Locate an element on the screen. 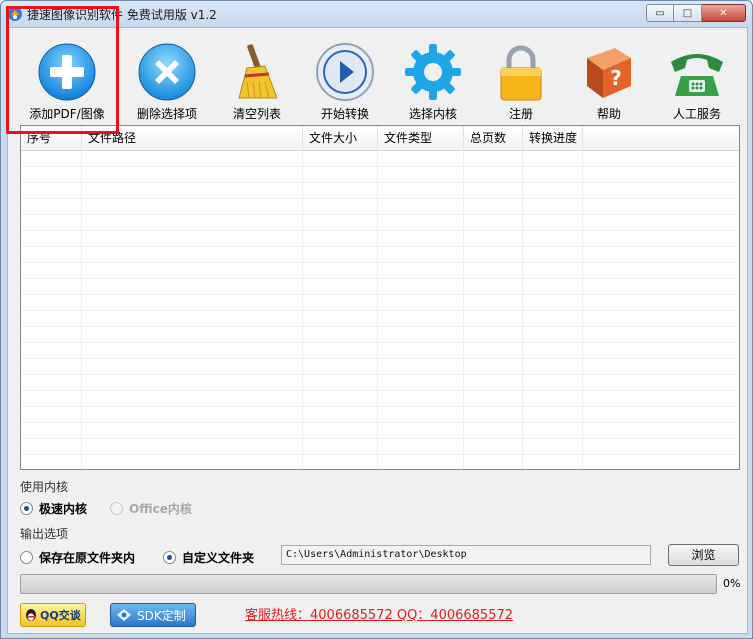 The height and width of the screenshot is (639, 753). window-controls: ▭ □ ✕ is located at coordinates (696, 13).